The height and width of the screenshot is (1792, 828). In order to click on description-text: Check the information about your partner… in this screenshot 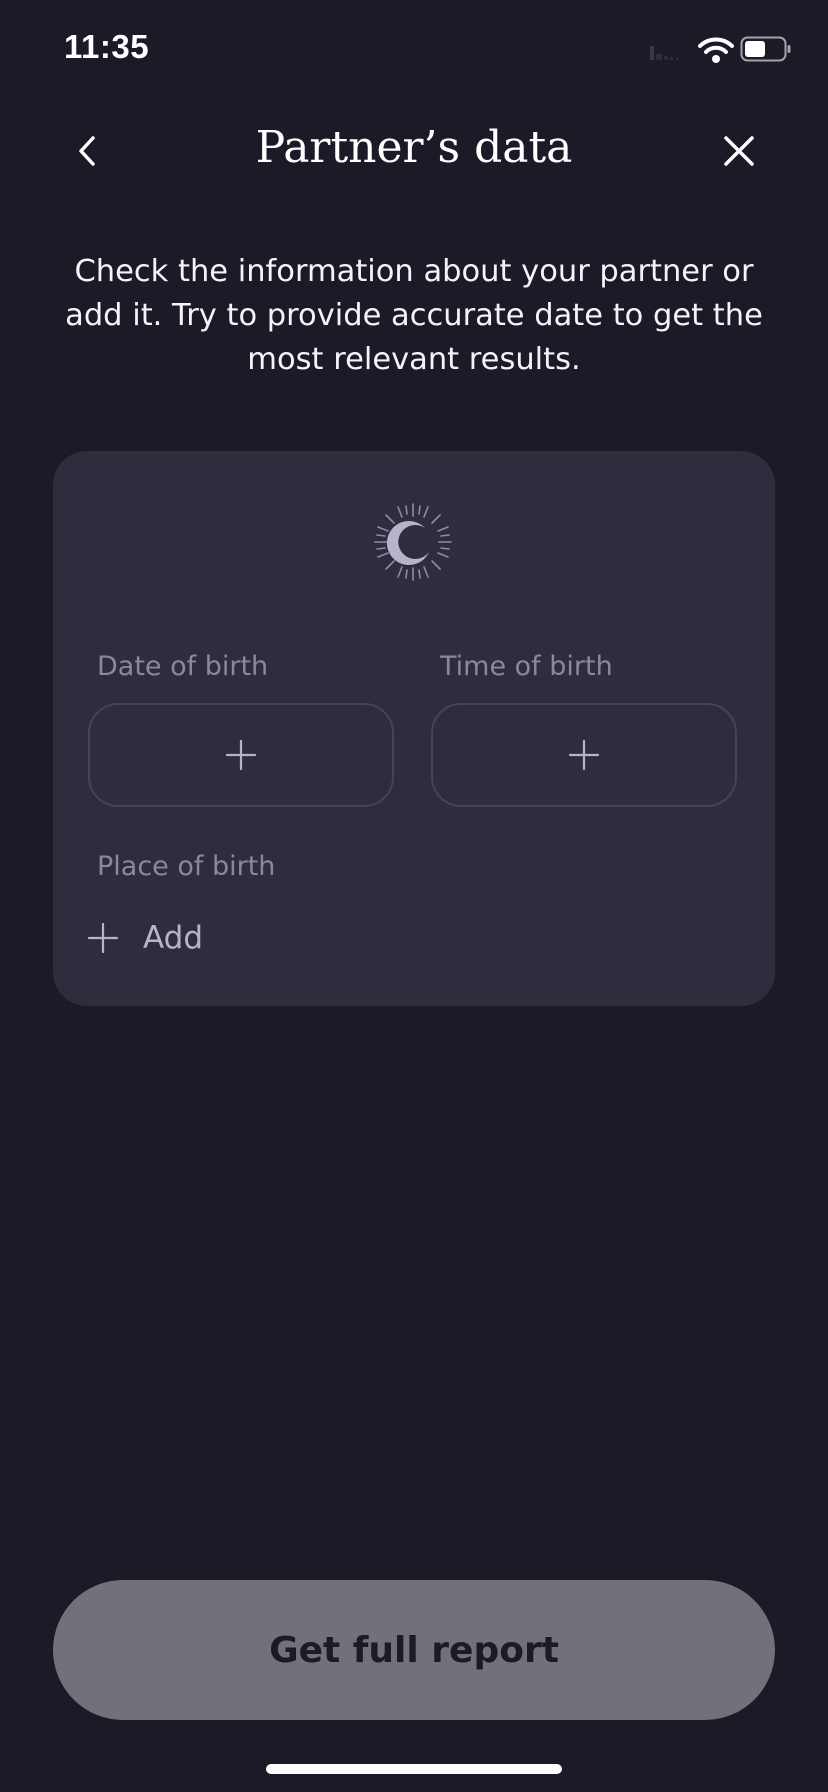, I will do `click(414, 315)`.